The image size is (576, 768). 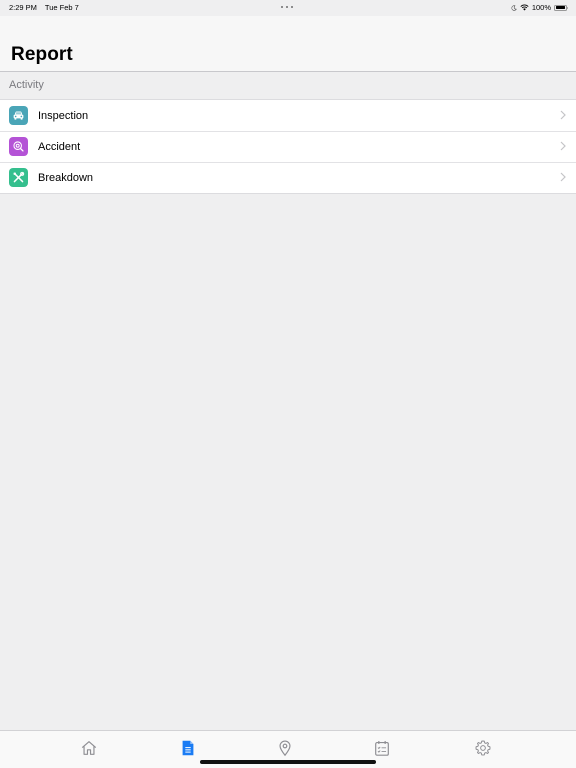 I want to click on status-right: 100%, so click(x=540, y=7).